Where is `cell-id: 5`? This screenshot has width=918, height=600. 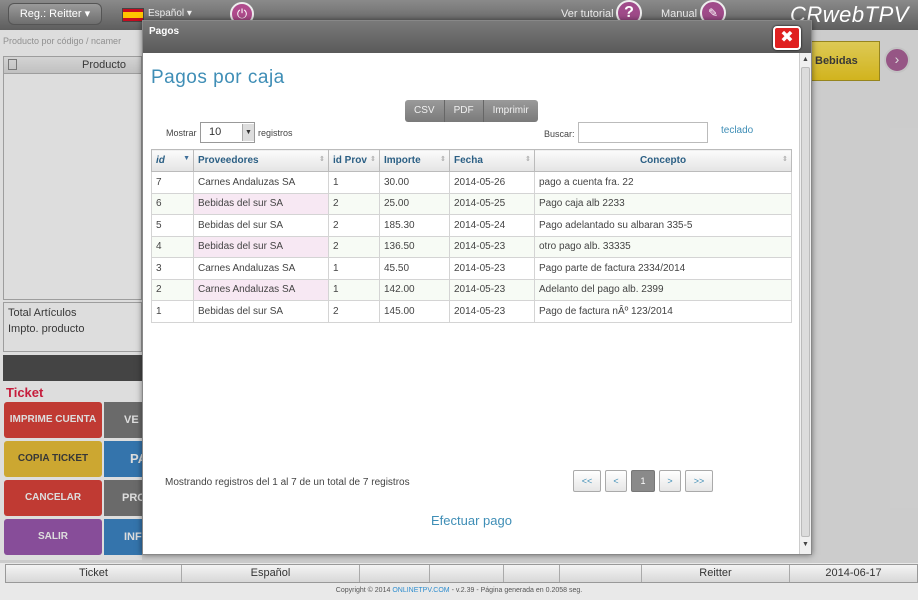 cell-id: 5 is located at coordinates (172, 225).